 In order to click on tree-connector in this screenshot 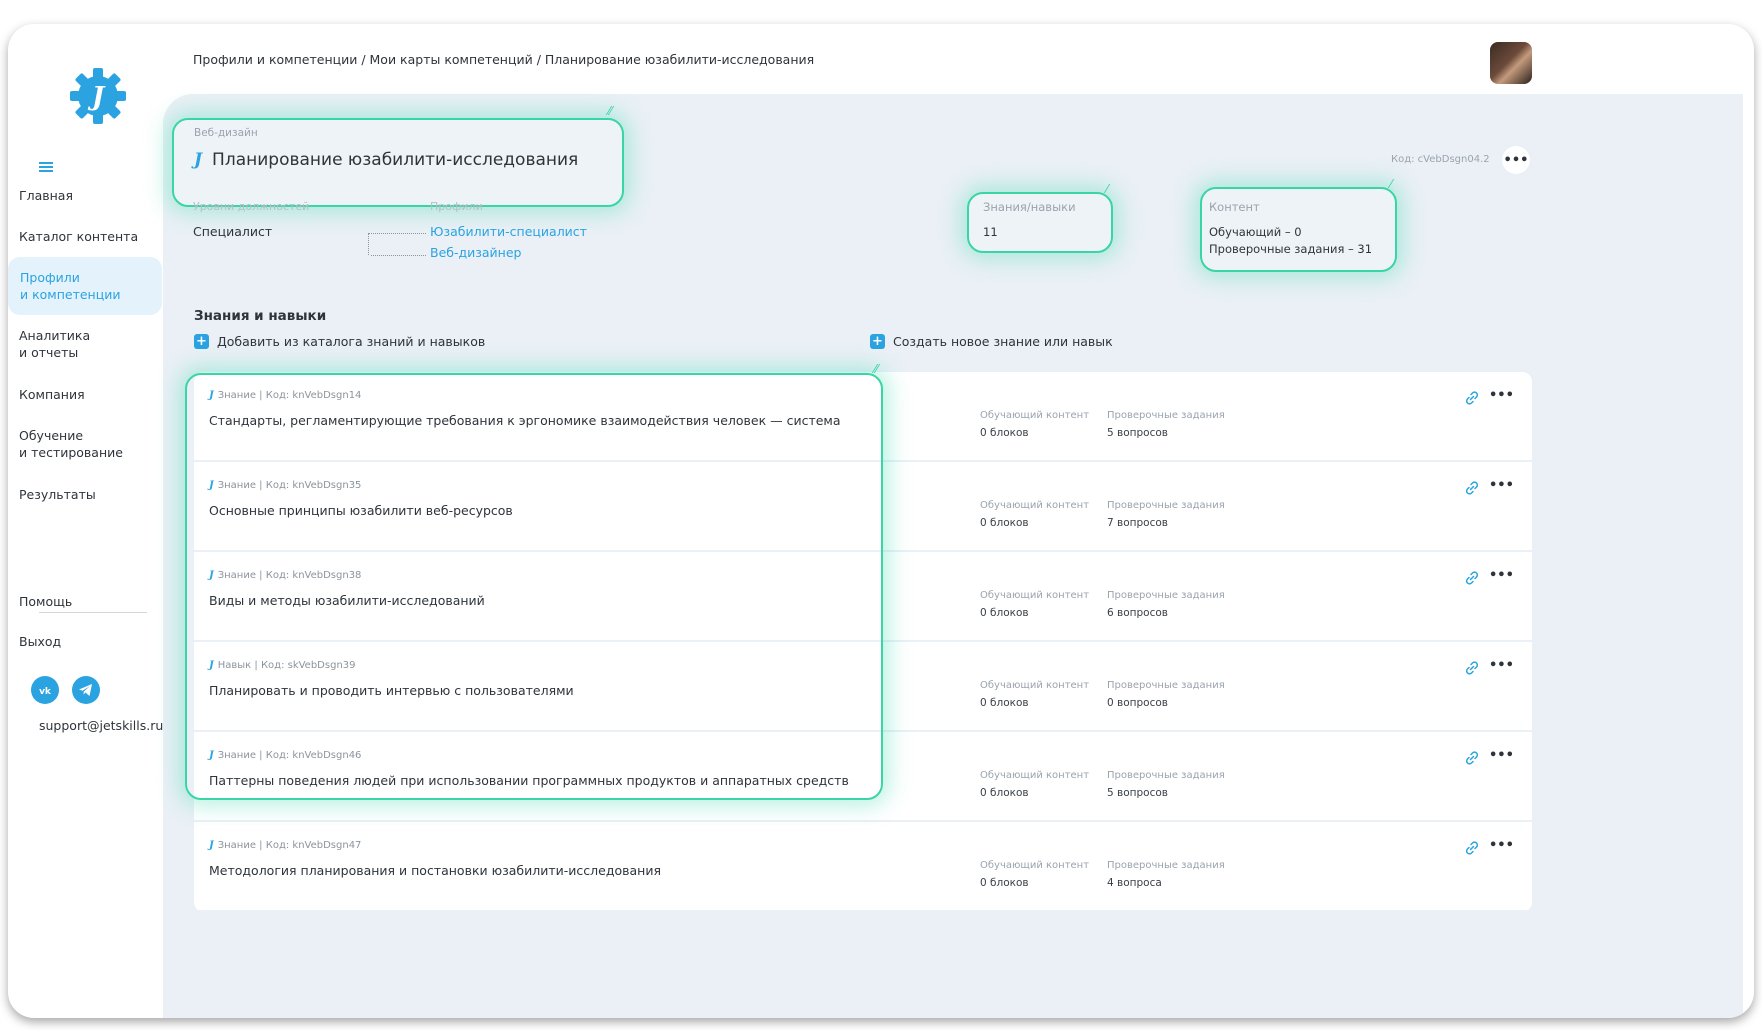, I will do `click(397, 233)`.